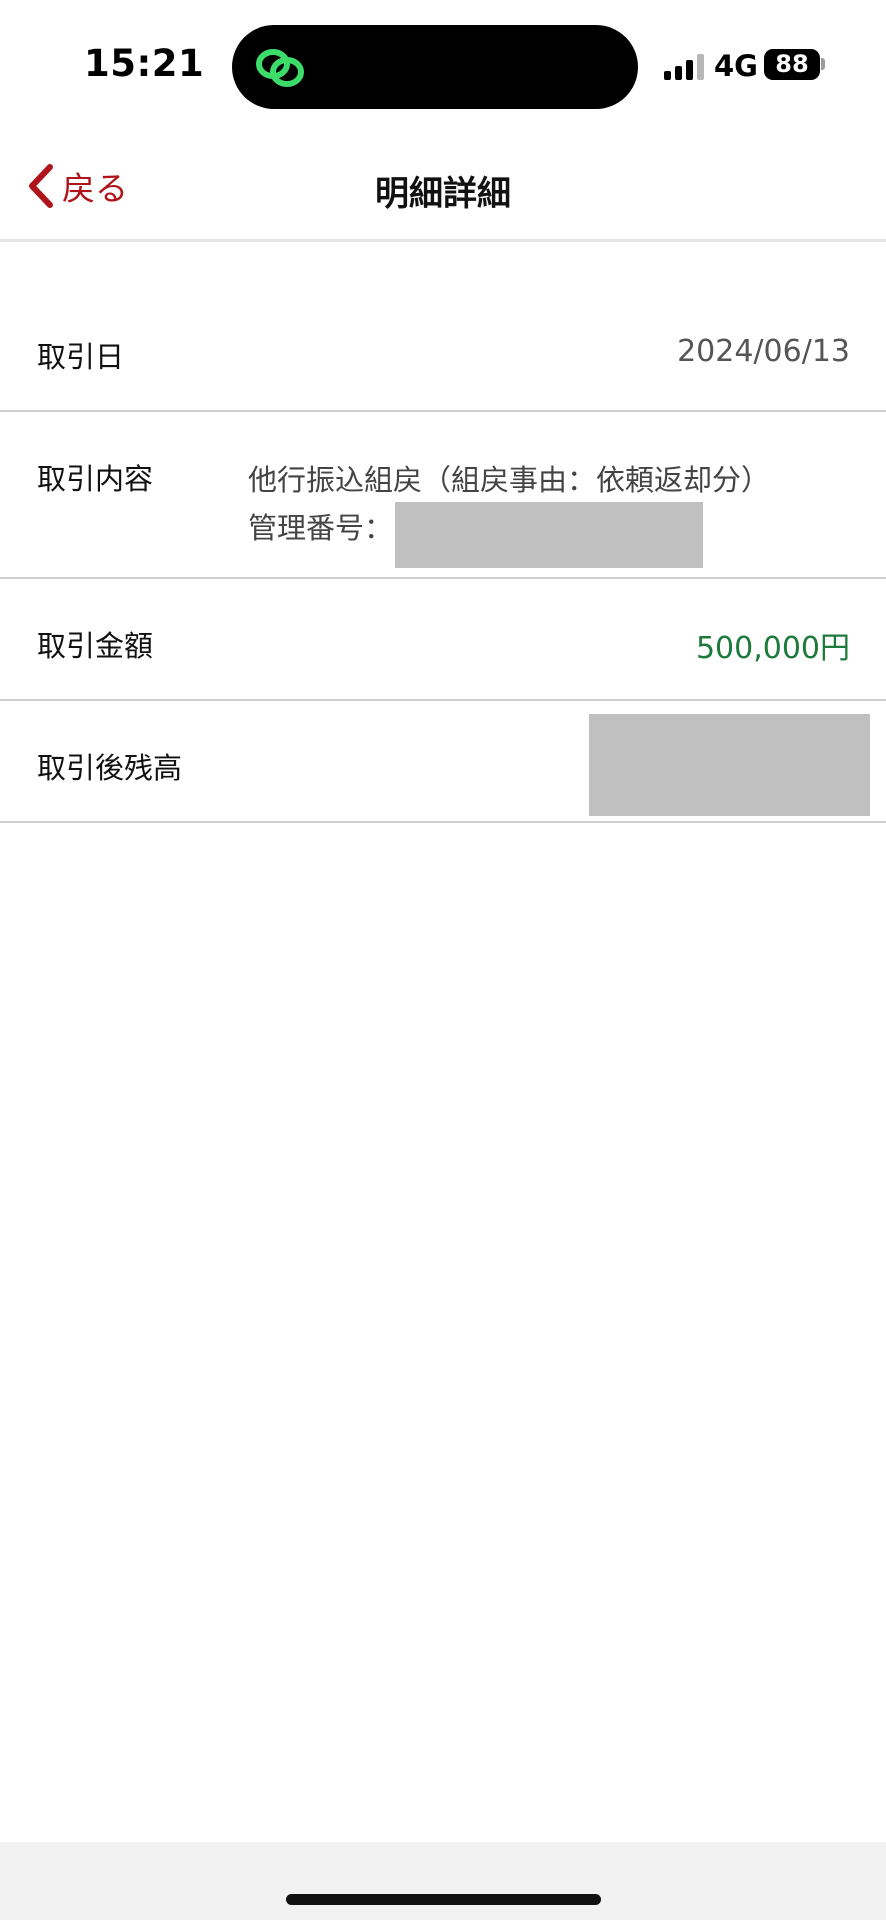 The width and height of the screenshot is (886, 1920). I want to click on bottom-bar, so click(443, 1881).